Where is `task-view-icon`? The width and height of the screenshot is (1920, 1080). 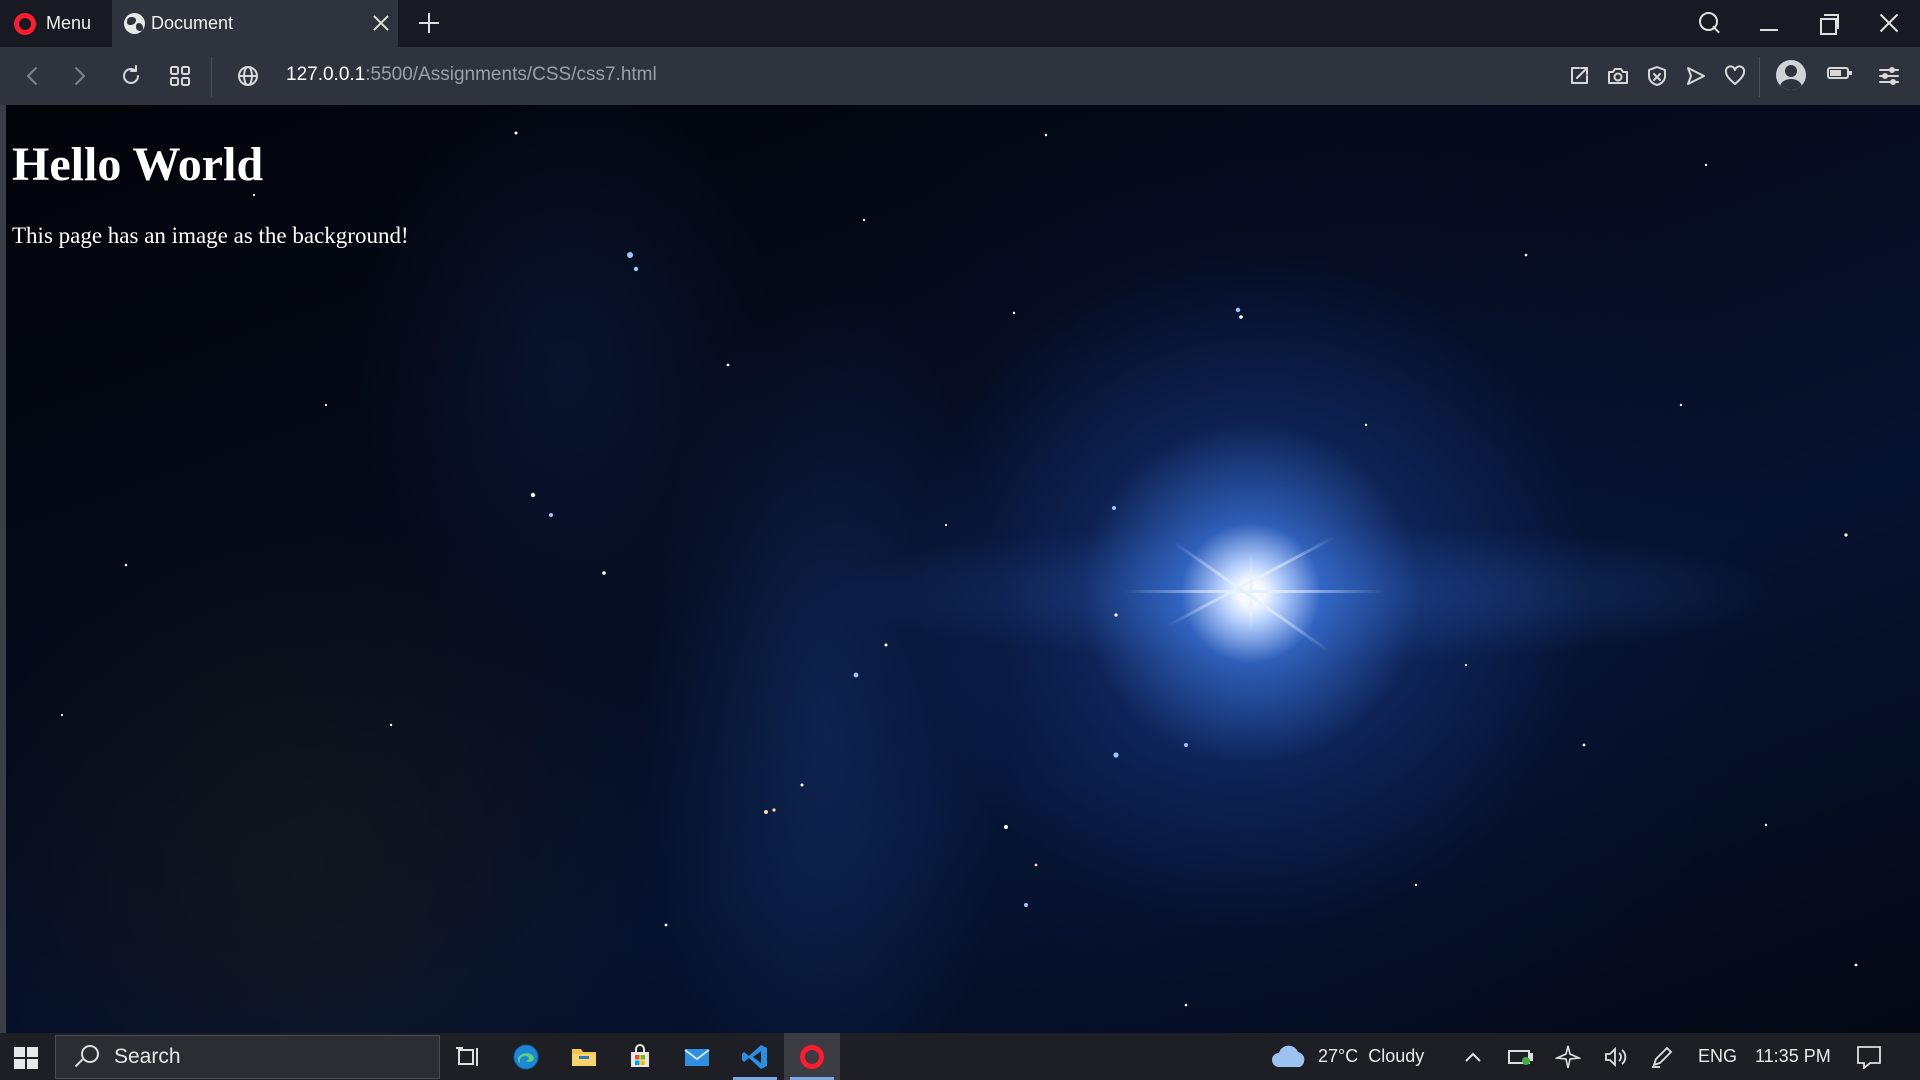
task-view-icon is located at coordinates (468, 1056).